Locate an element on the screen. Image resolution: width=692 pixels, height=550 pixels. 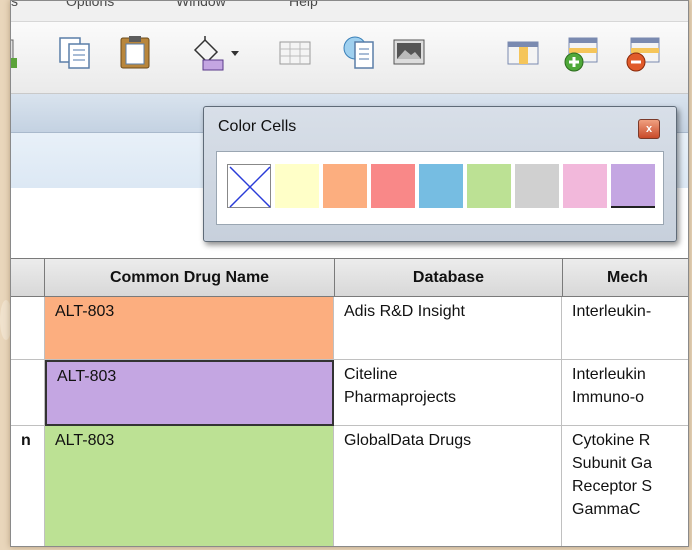
table-grid-icon is located at coordinates (295, 53).